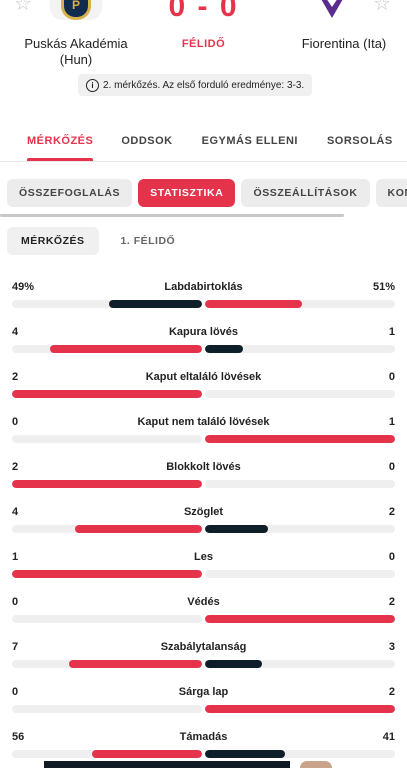 The image size is (407, 768). I want to click on stat-header: 4 Szöglet 2, so click(203, 512).